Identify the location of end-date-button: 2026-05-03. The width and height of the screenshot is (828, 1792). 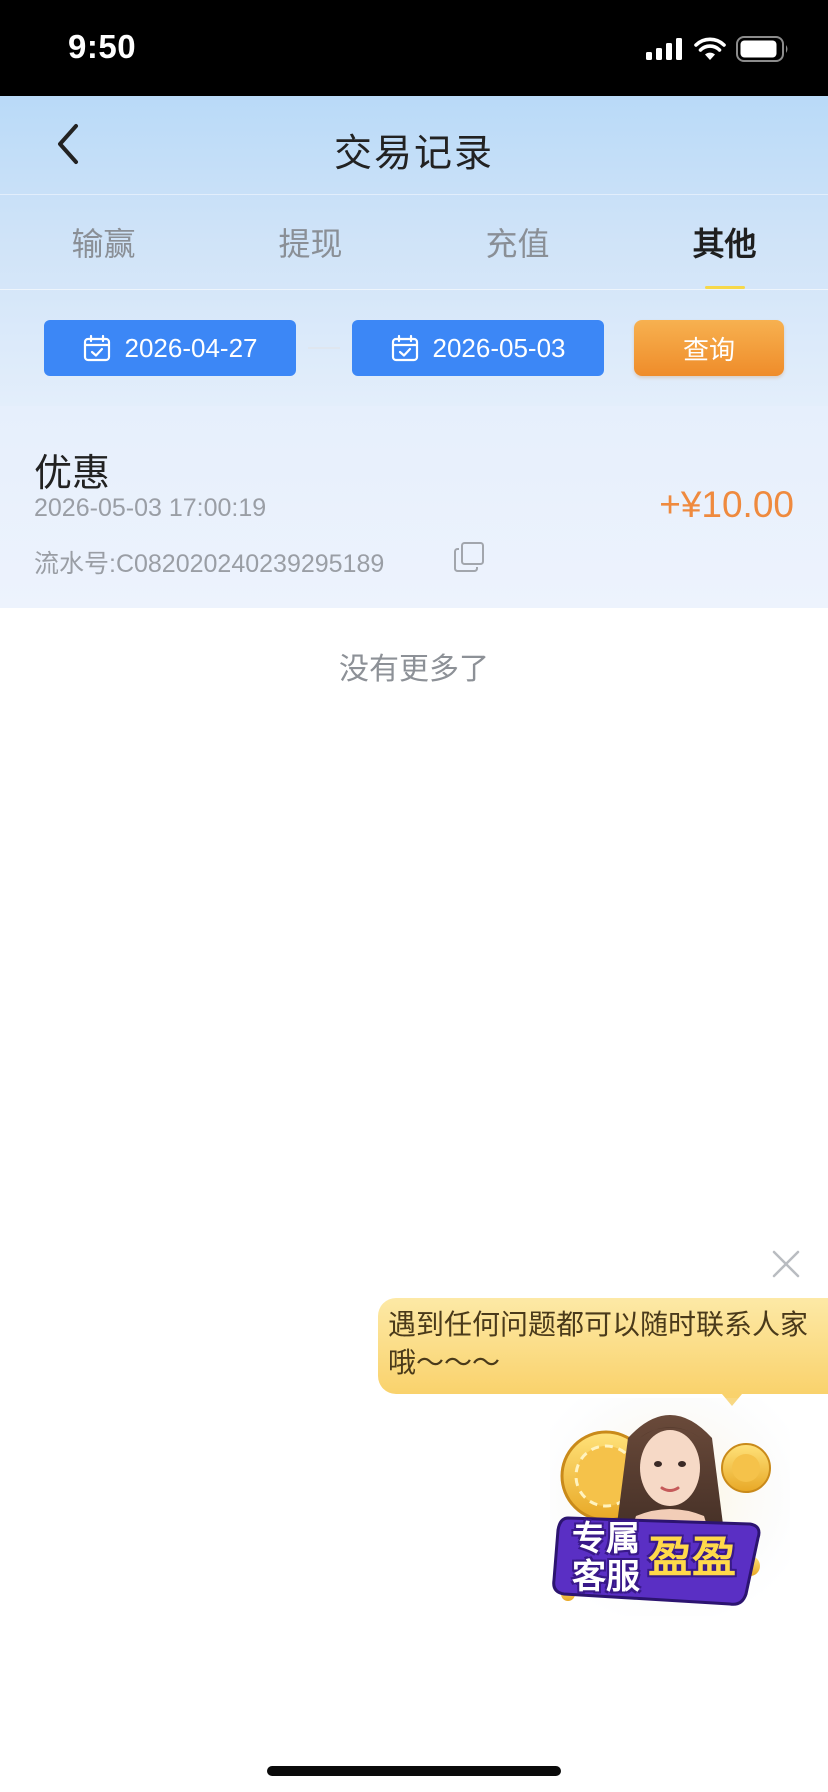
(478, 348).